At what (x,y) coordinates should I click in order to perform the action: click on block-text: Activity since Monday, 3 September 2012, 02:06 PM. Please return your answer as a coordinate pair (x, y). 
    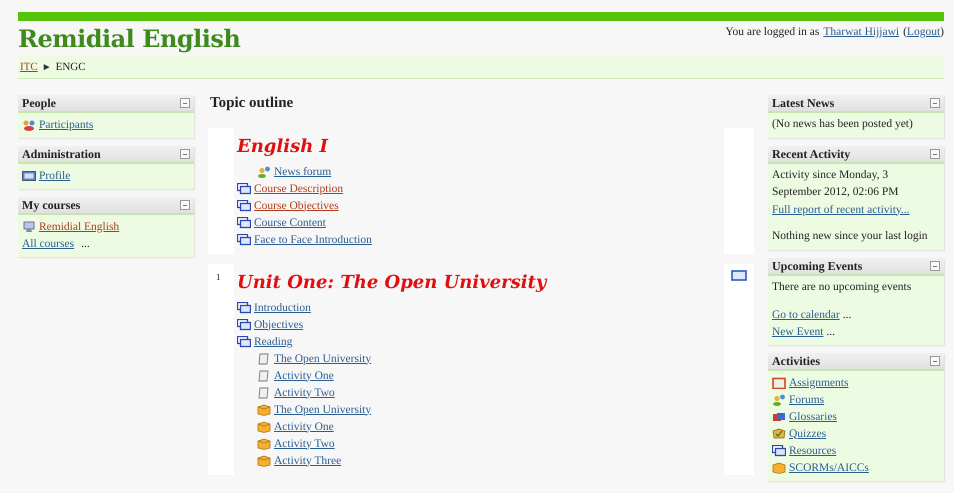
    Looking at the image, I should click on (836, 184).